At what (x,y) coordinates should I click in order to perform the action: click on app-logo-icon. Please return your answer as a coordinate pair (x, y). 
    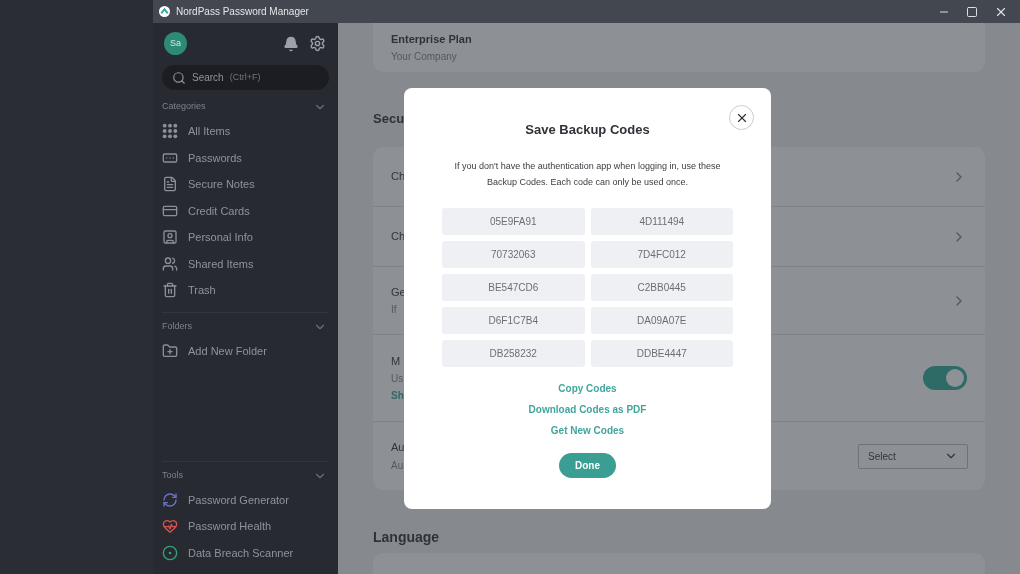
    Looking at the image, I should click on (164, 11).